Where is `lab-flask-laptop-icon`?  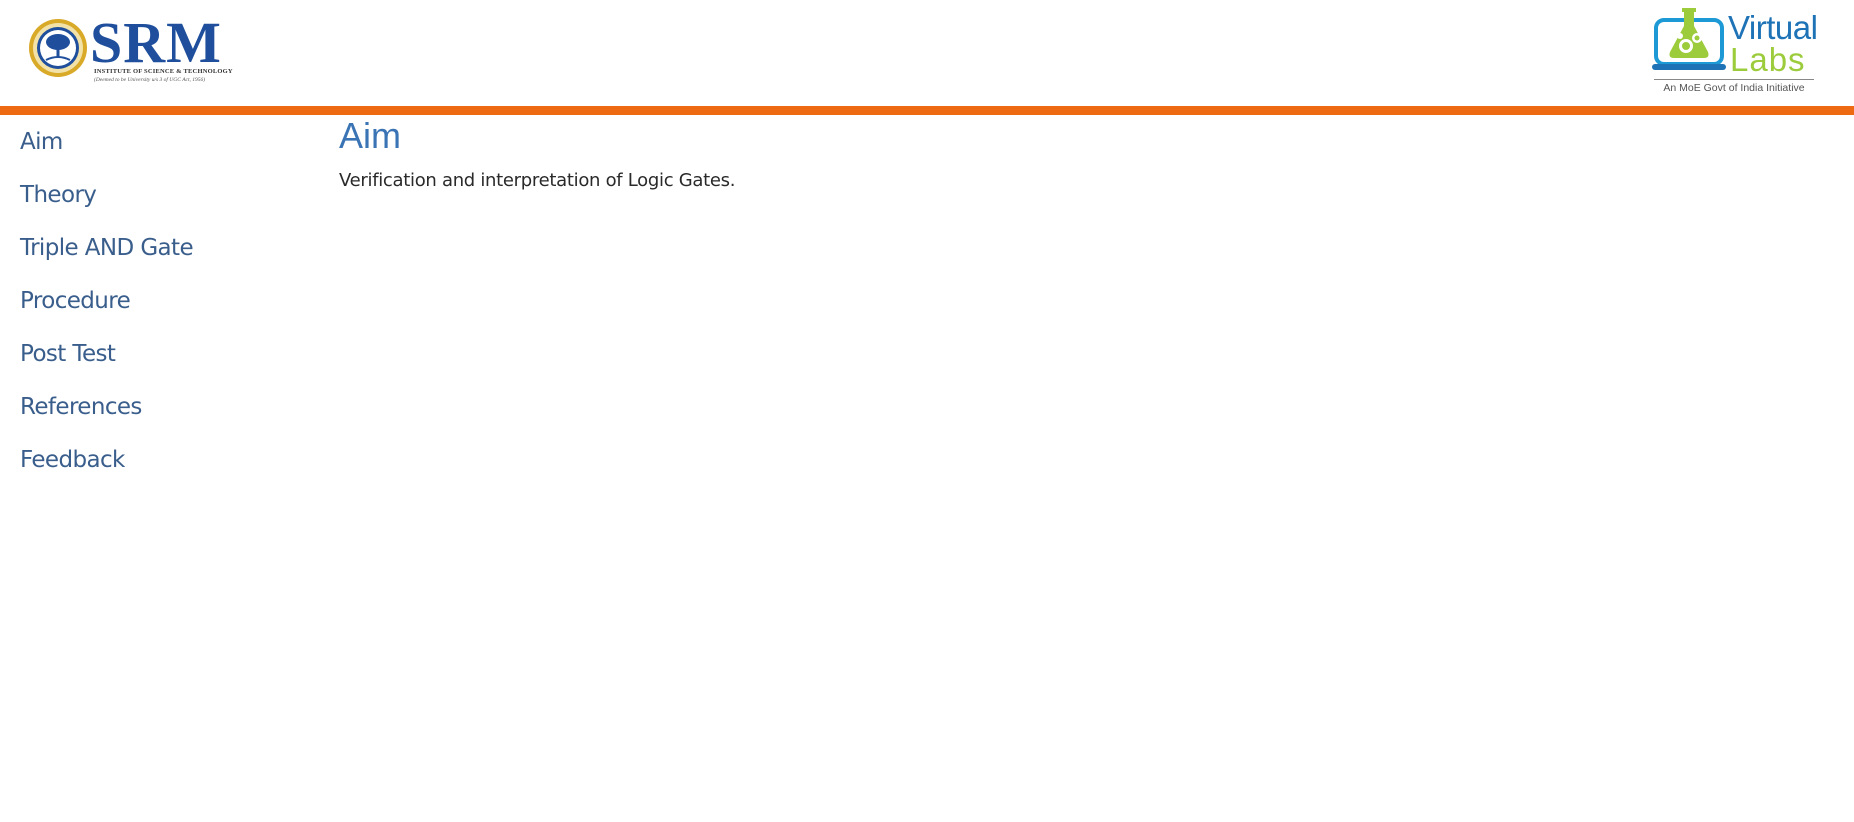
lab-flask-laptop-icon is located at coordinates (1689, 39).